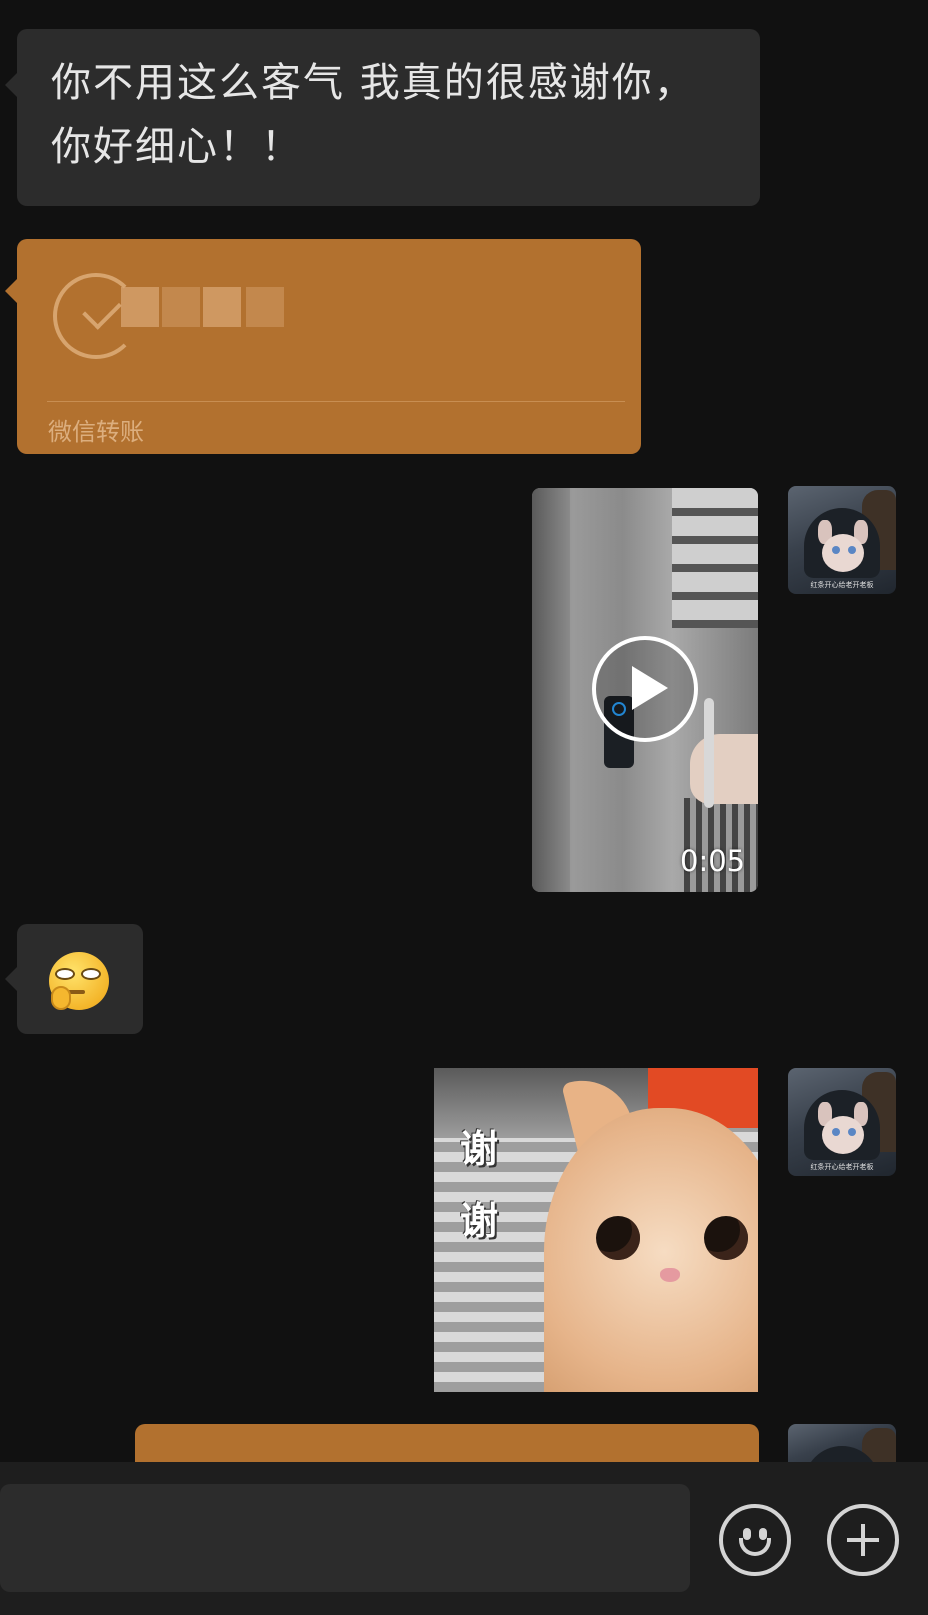 Image resolution: width=928 pixels, height=1615 pixels. What do you see at coordinates (842, 1444) in the screenshot?
I see `avatar` at bounding box center [842, 1444].